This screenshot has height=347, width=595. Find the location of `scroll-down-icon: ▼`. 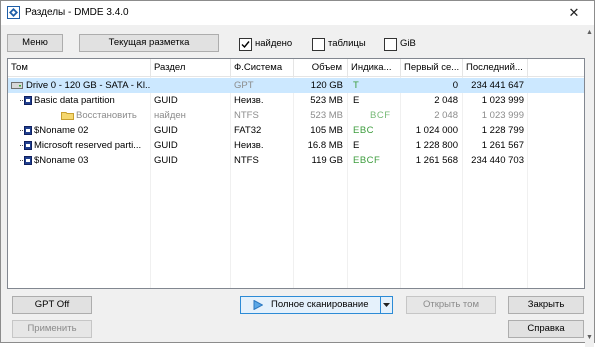

scroll-down-icon: ▼ is located at coordinates (589, 338).